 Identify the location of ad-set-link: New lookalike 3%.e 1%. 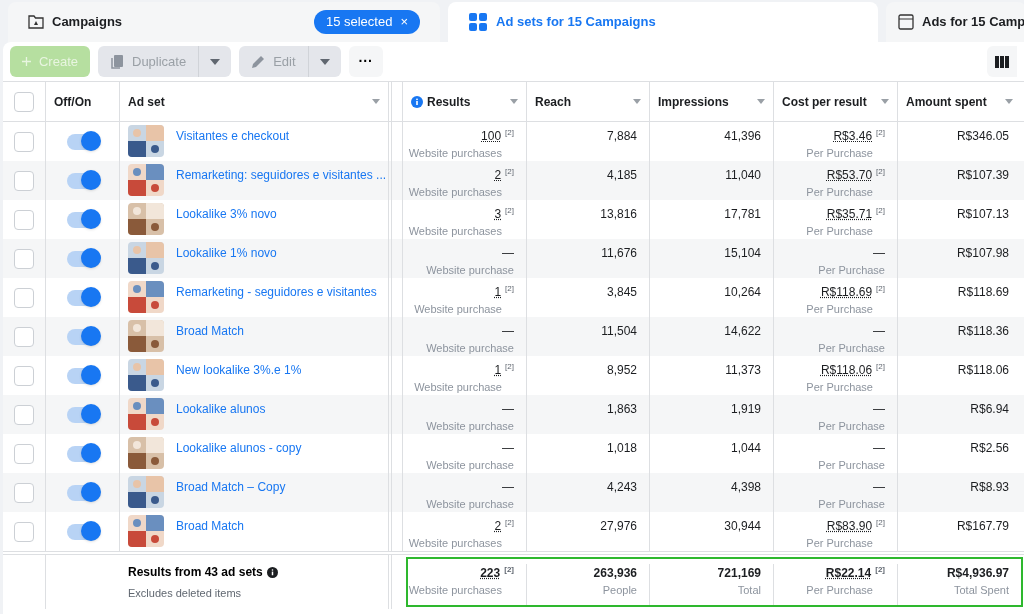
(239, 369).